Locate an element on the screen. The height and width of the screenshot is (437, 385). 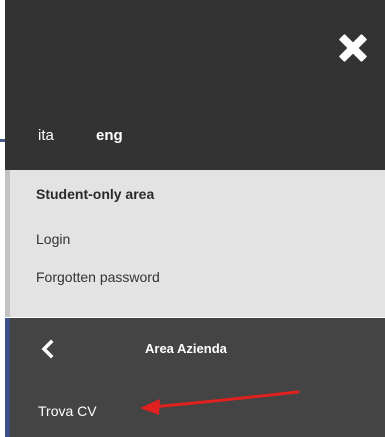
forgotten-password-link: Forgotten password is located at coordinates (98, 277).